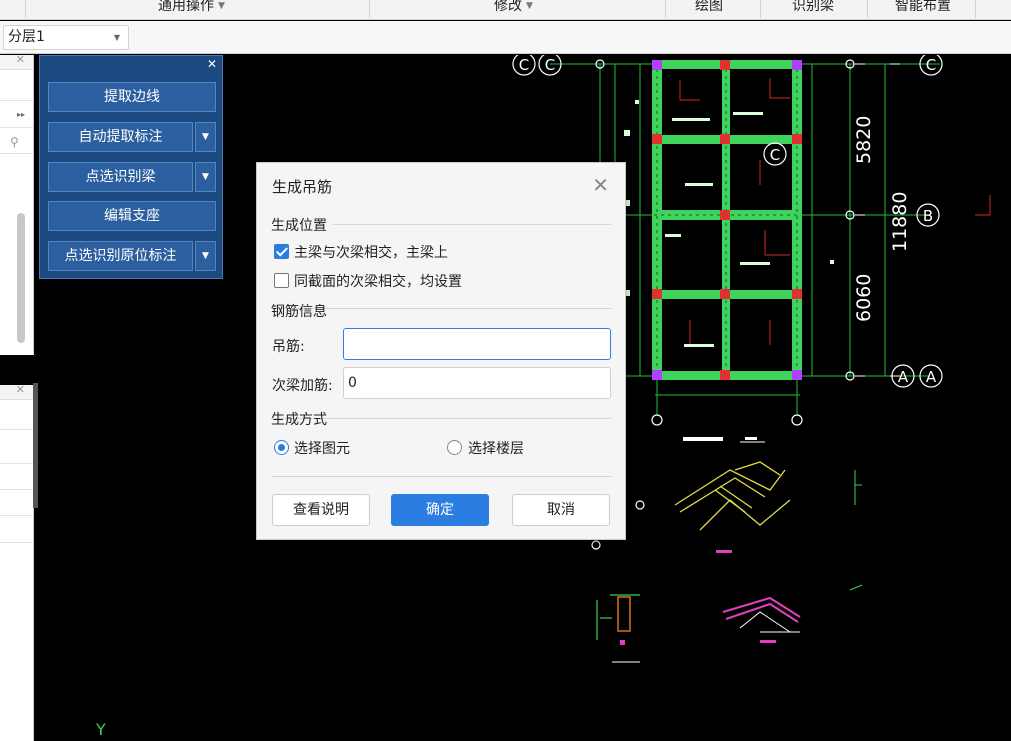 The image size is (1011, 741). Describe the element at coordinates (120, 256) in the screenshot. I see `pick-recognize-inplace-annotation-button: 点选识别原位标注` at that location.